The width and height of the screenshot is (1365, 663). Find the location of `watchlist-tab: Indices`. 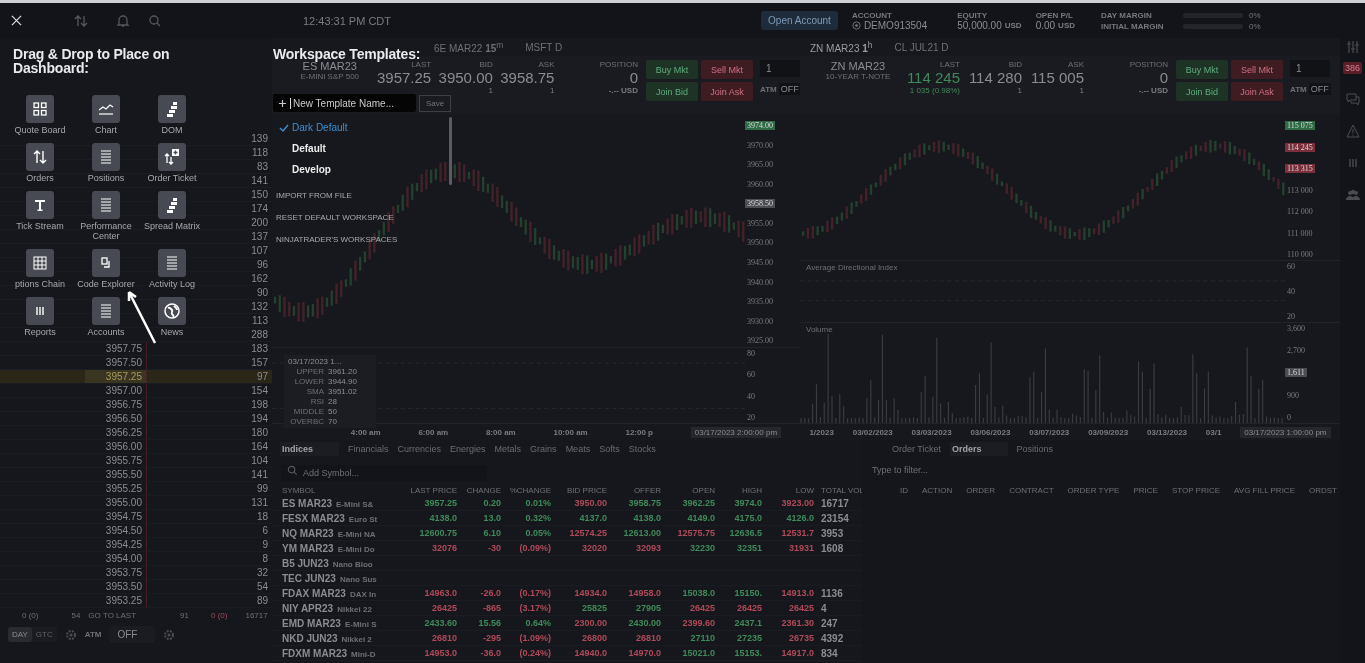

watchlist-tab: Indices is located at coordinates (309, 448).